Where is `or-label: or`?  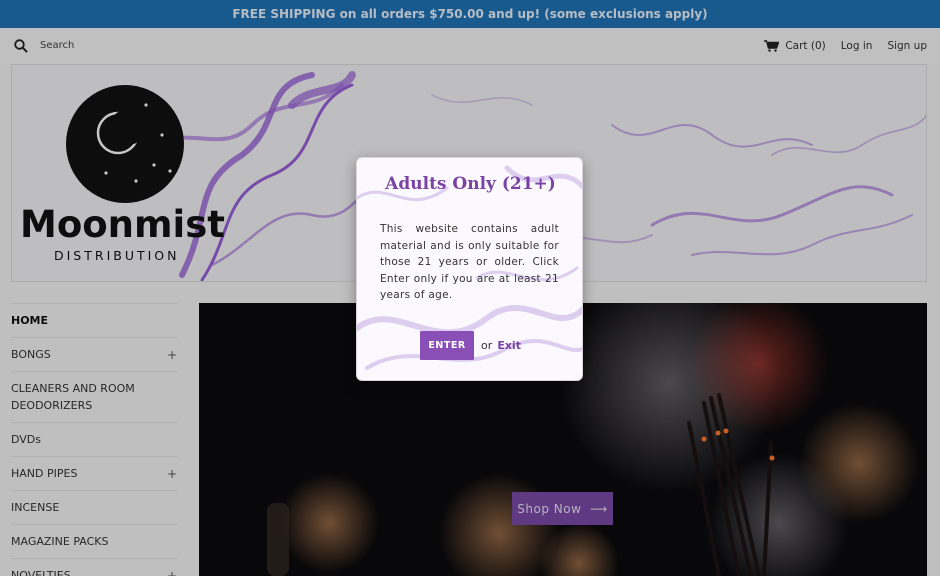
or-label: or is located at coordinates (487, 345).